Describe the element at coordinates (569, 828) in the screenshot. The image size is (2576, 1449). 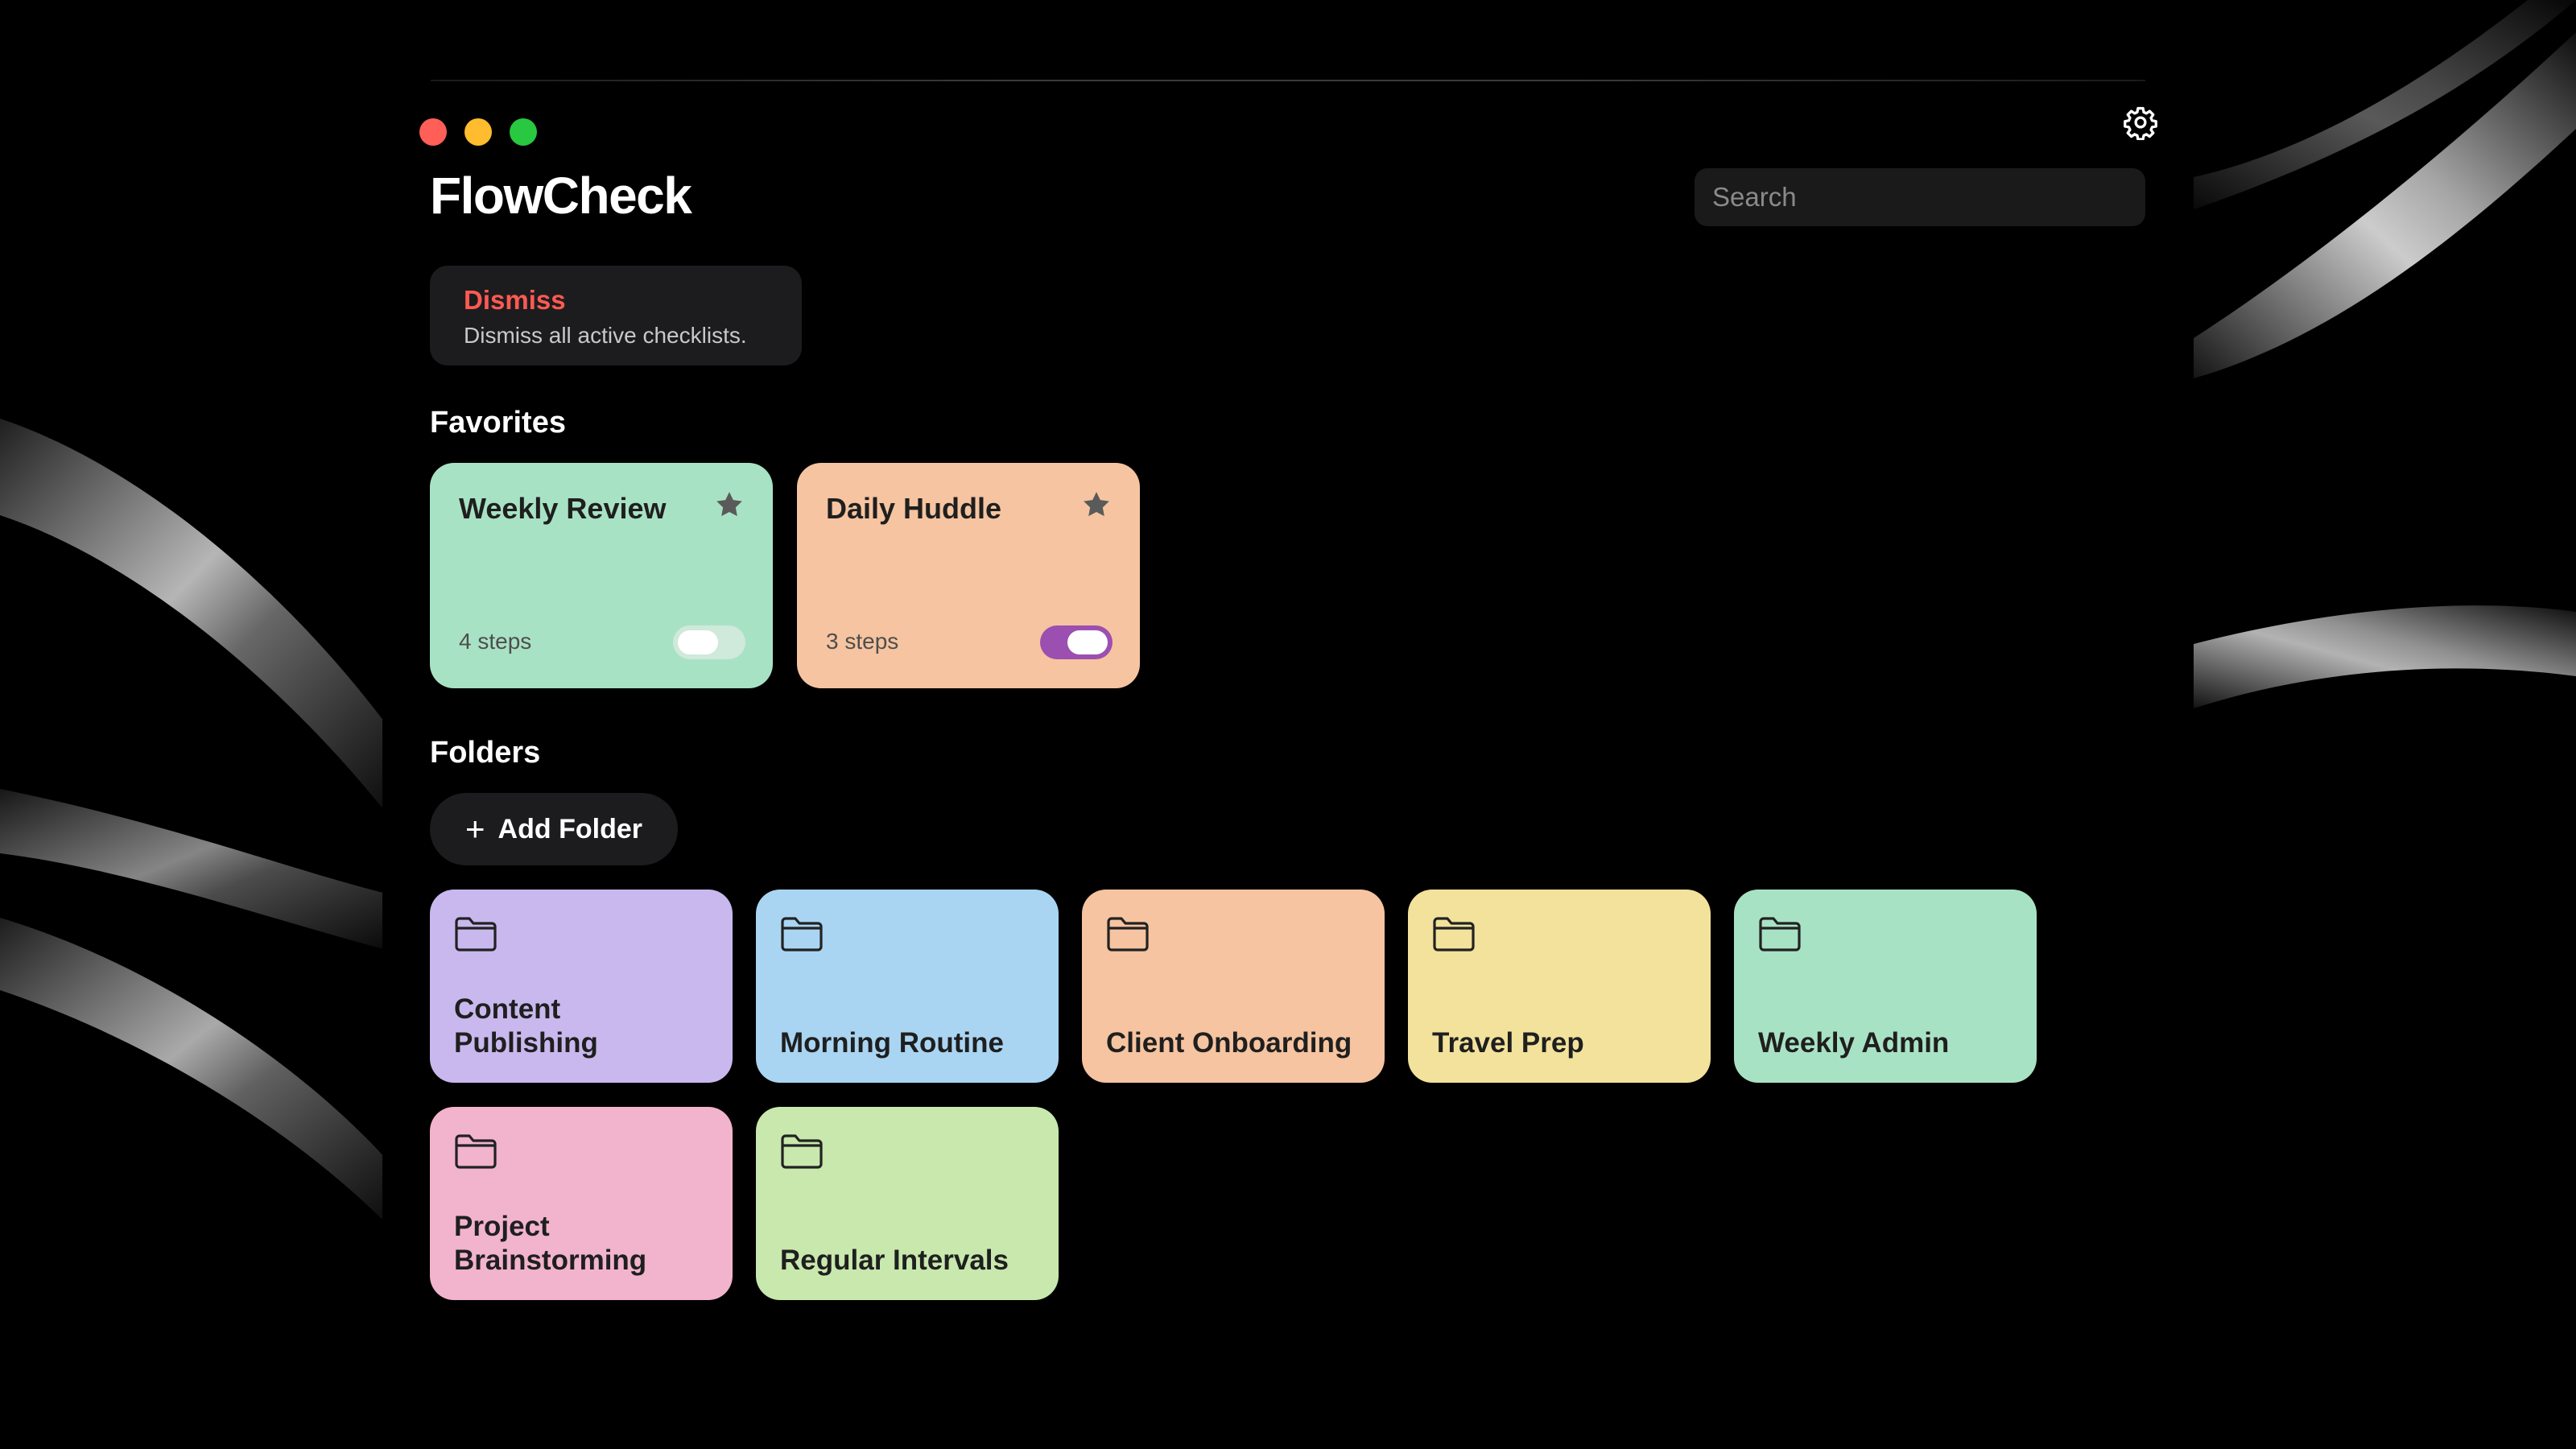
I see `add-folder-label: Add Folder` at that location.